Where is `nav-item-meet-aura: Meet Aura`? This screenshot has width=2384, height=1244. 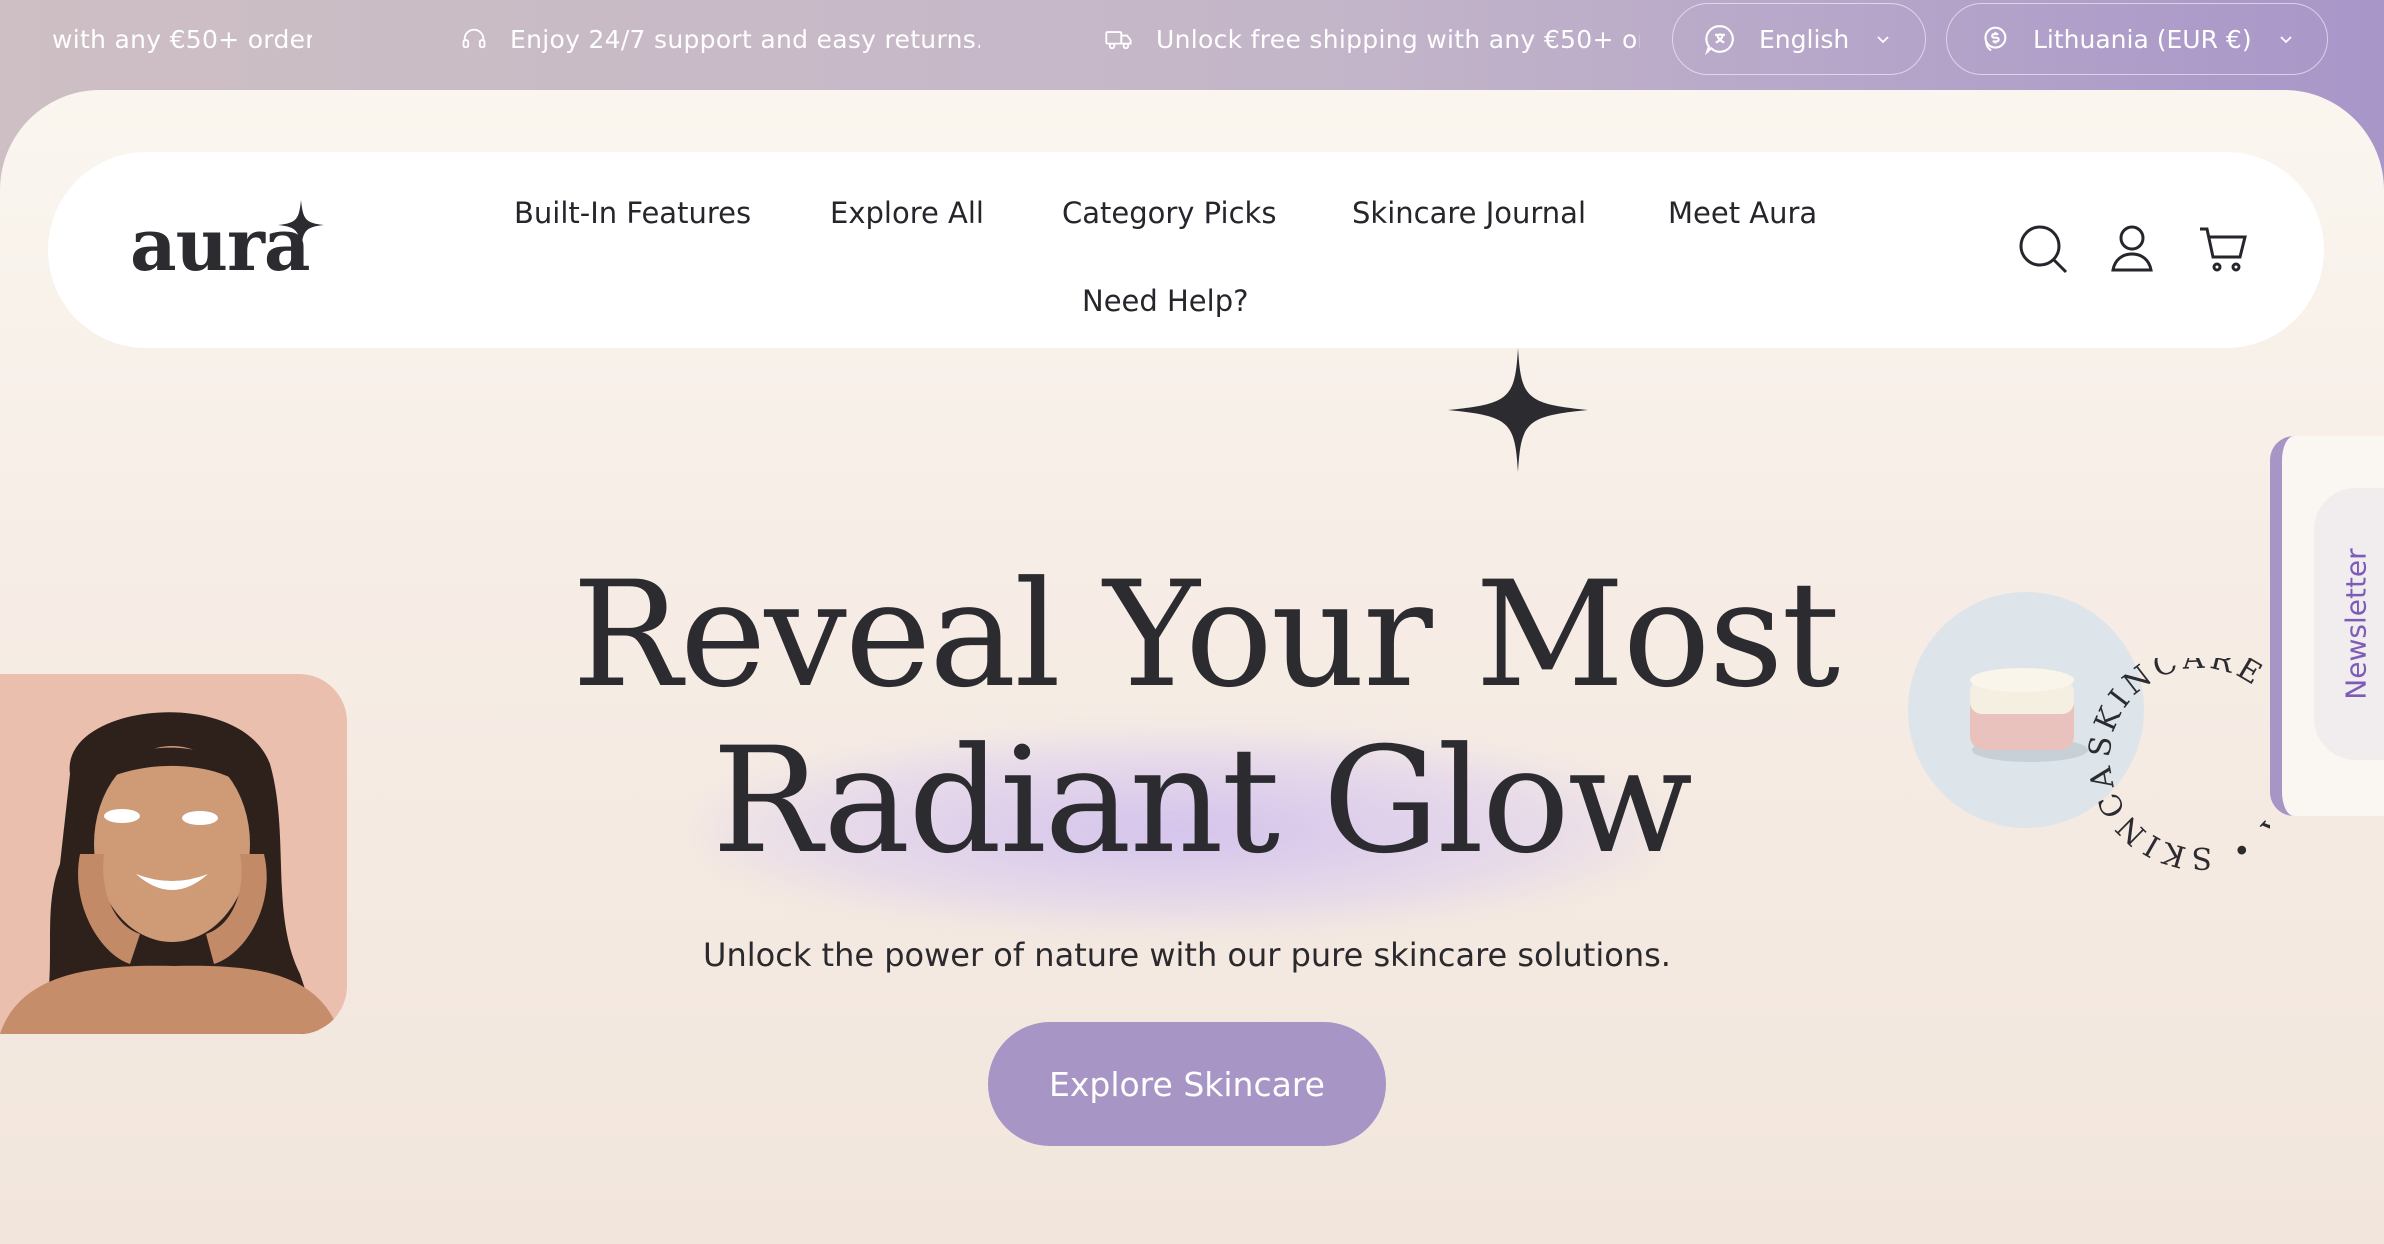
nav-item-meet-aura: Meet Aura is located at coordinates (1742, 213).